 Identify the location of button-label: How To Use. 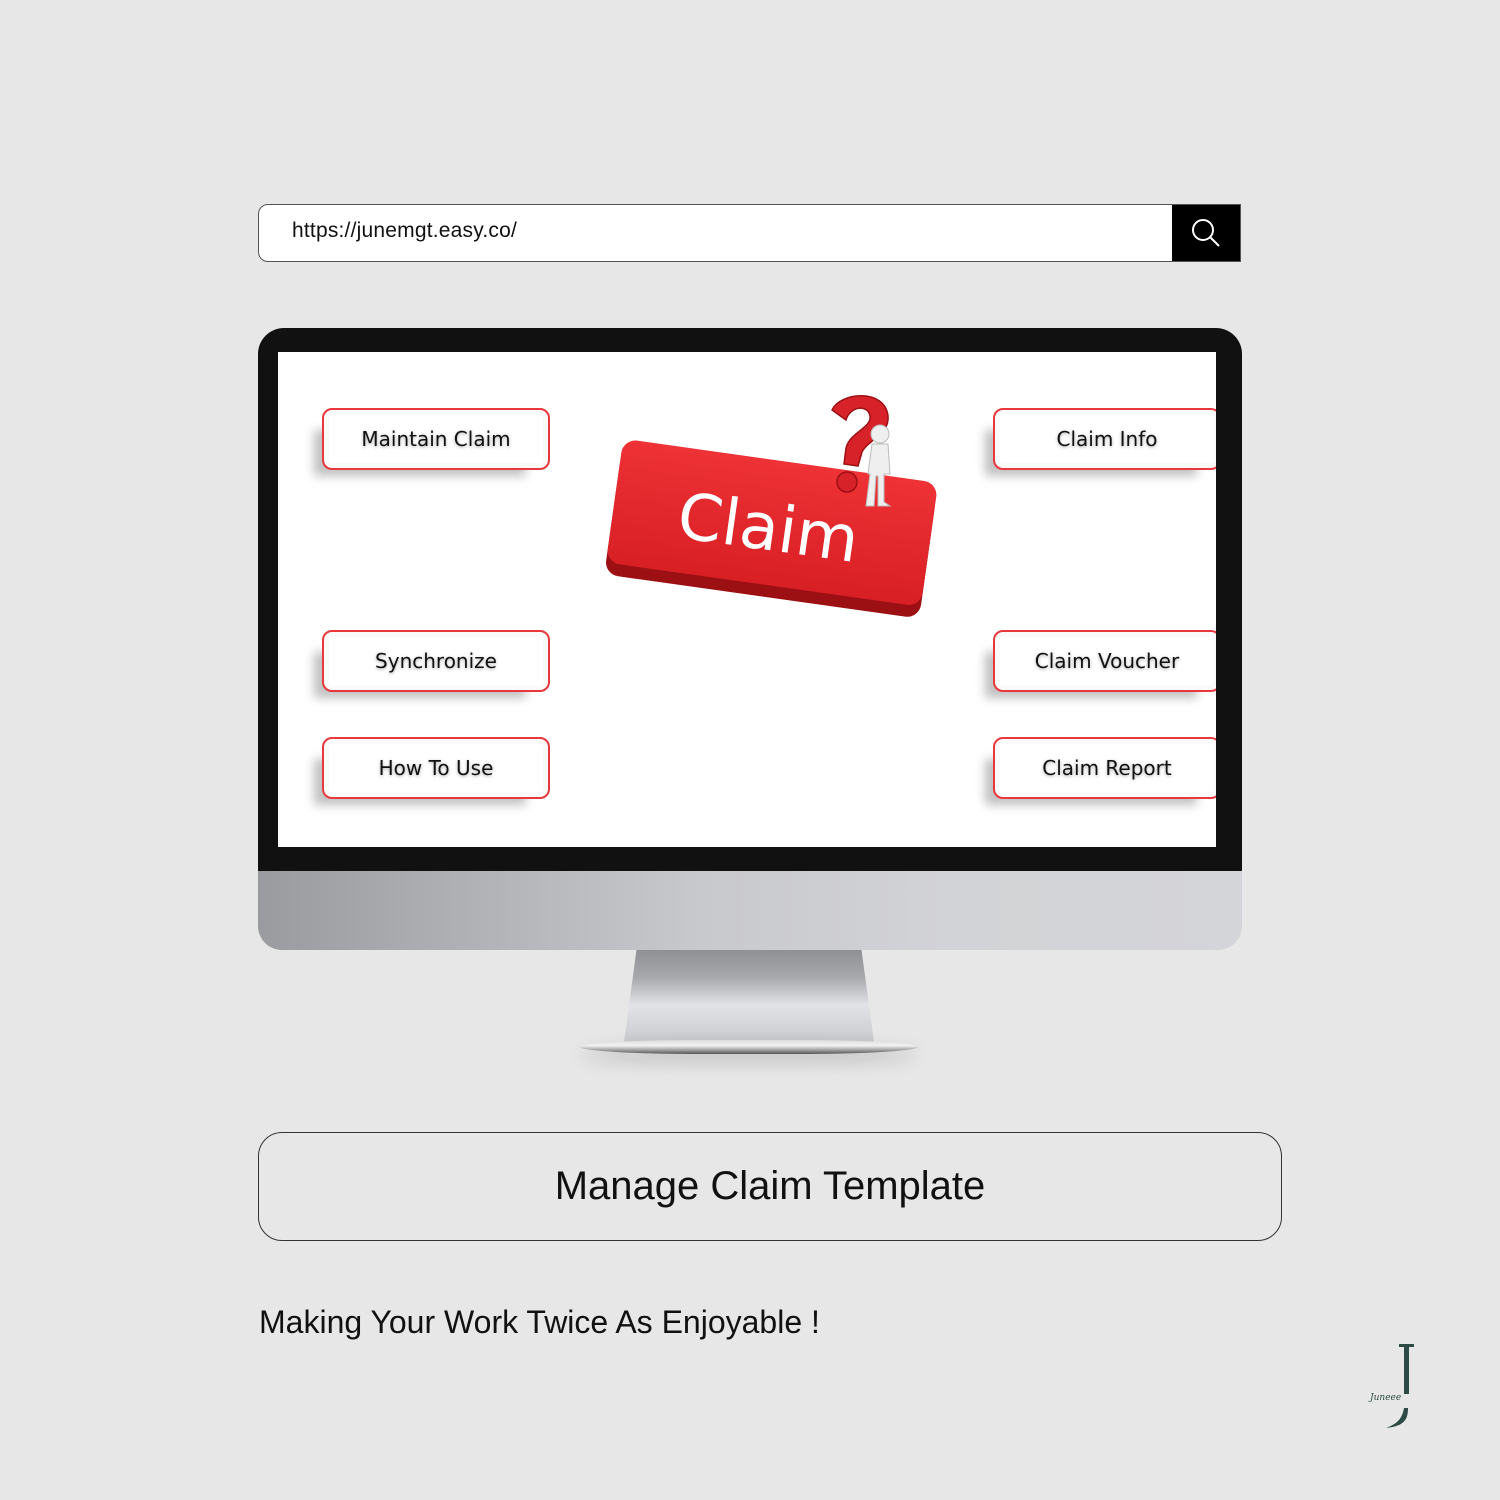
(436, 768).